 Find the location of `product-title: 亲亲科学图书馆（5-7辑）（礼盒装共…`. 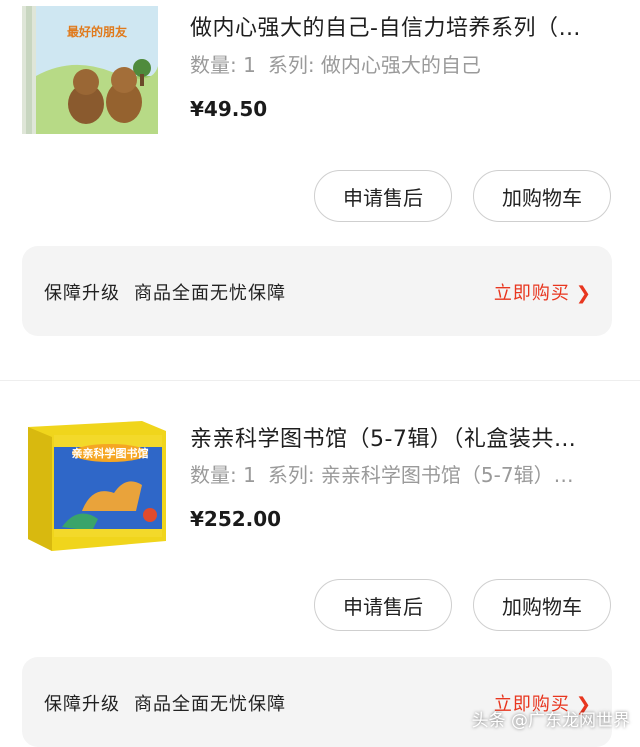

product-title: 亲亲科学图书馆（5-7辑）（礼盒装共… is located at coordinates (404, 437).